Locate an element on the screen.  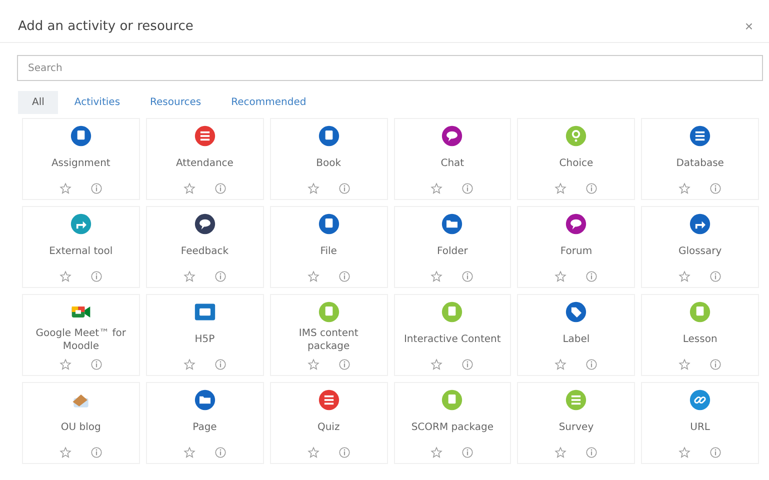
tab: All is located at coordinates (38, 102).